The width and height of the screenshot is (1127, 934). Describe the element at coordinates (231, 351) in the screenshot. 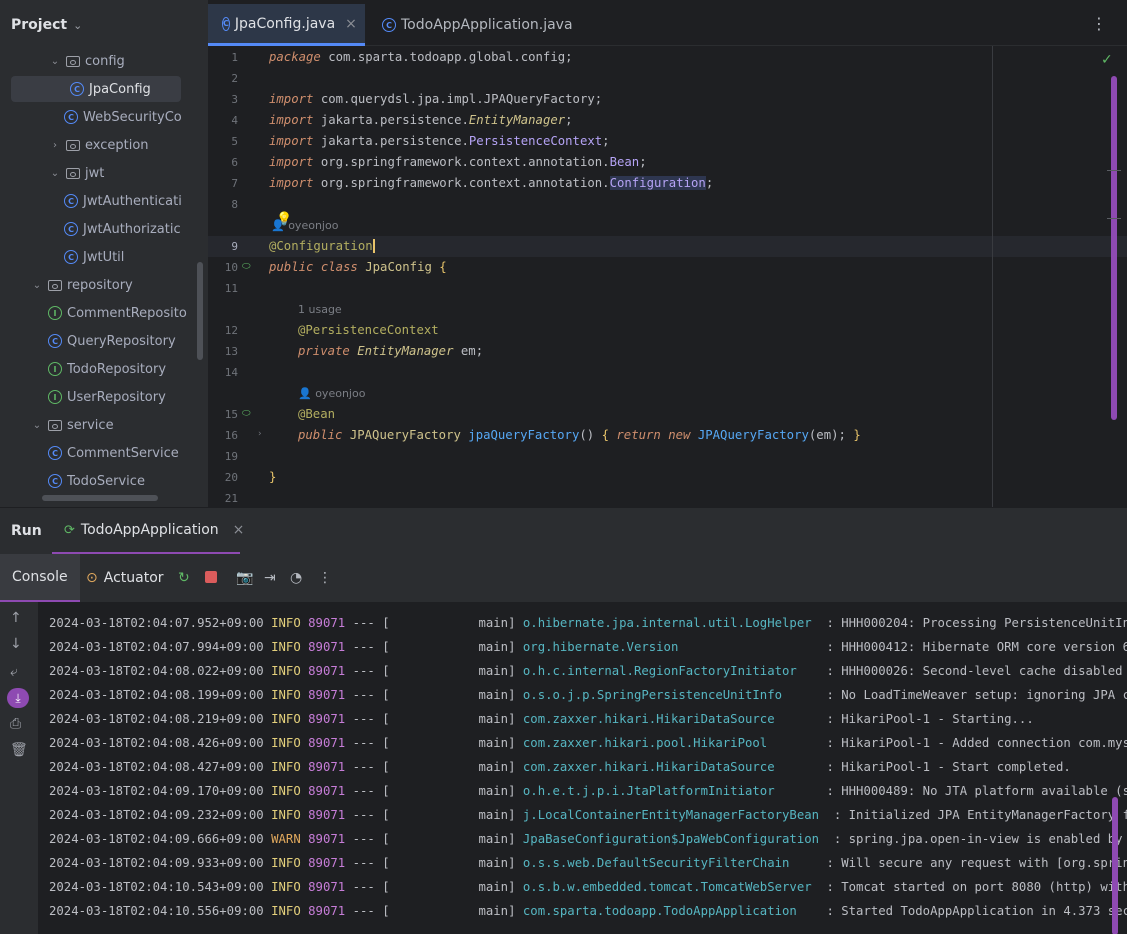

I see `line-number: 13` at that location.